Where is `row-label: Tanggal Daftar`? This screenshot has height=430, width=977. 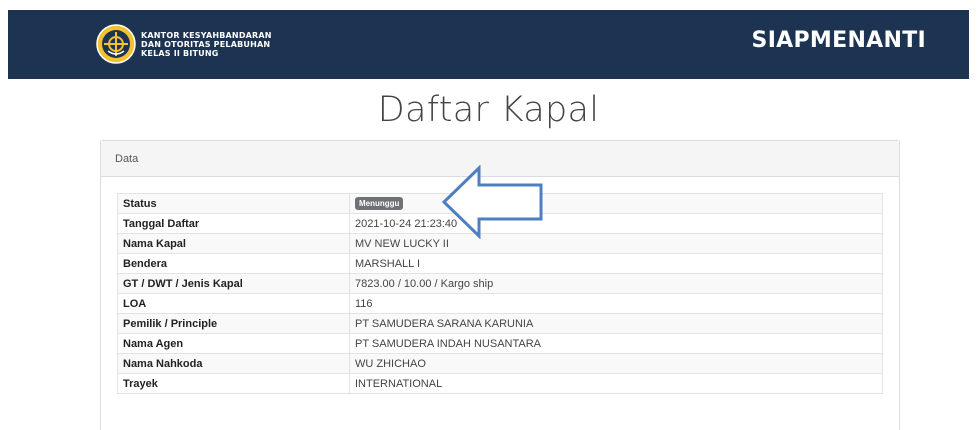
row-label: Tanggal Daftar is located at coordinates (233, 223).